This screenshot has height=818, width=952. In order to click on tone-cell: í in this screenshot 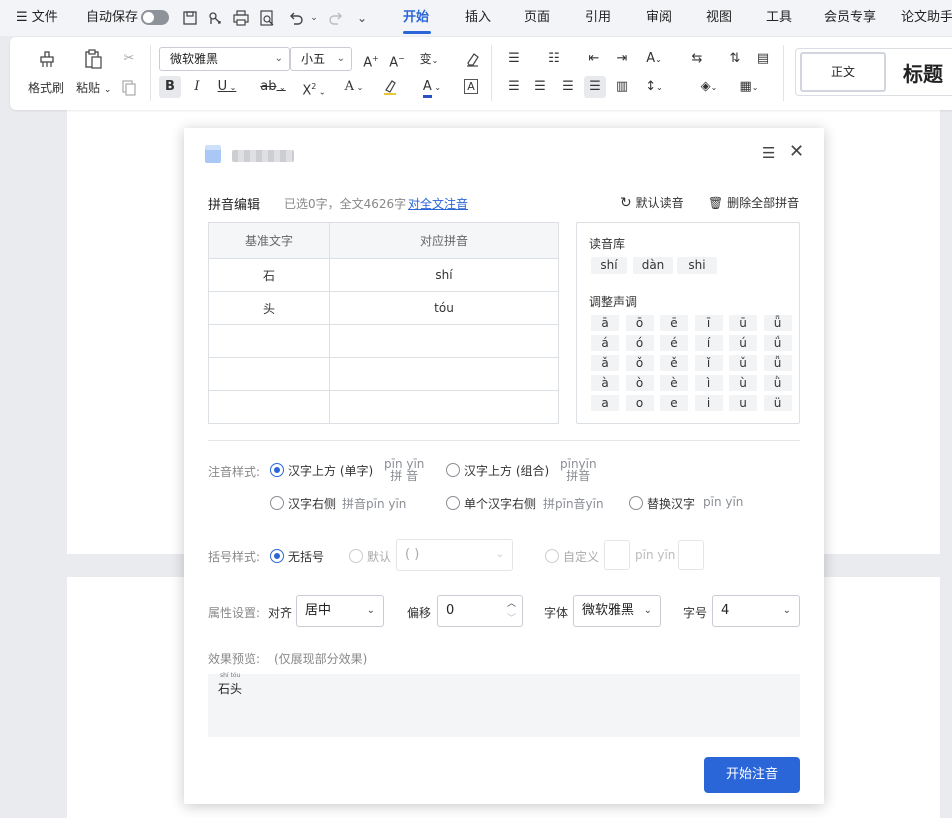, I will do `click(708, 343)`.